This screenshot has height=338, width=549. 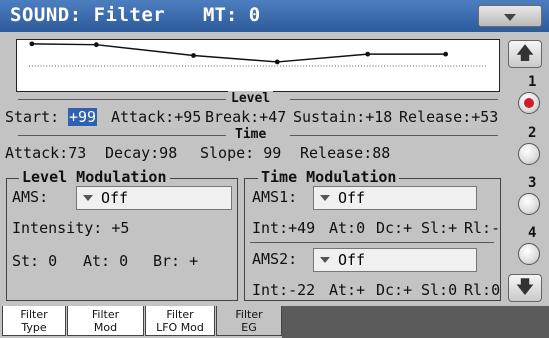 What do you see at coordinates (482, 228) in the screenshot?
I see `time-mod1-rl: Rl:-` at bounding box center [482, 228].